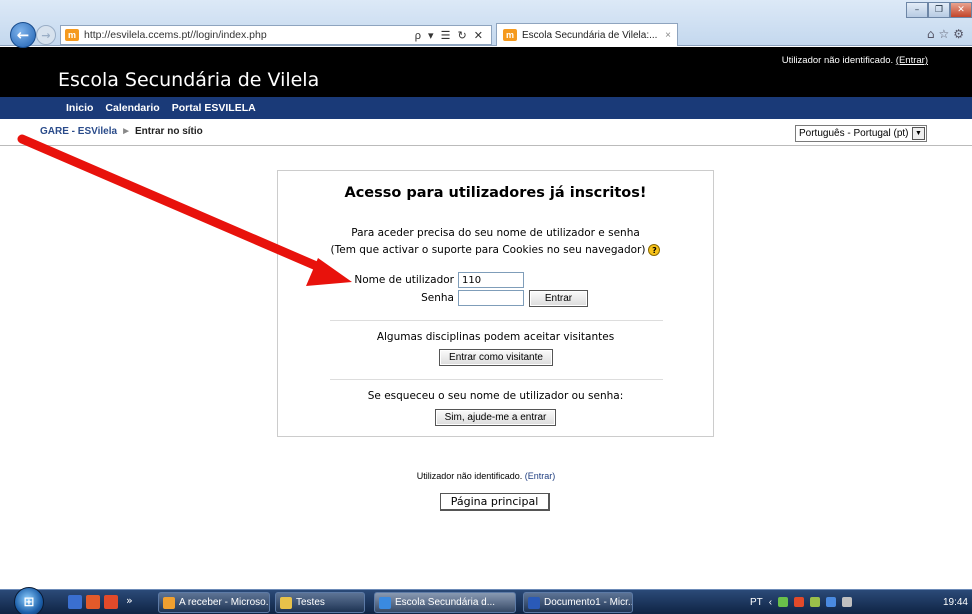 The width and height of the screenshot is (972, 614). Describe the element at coordinates (495, 502) in the screenshot. I see `home-page-button: Página principal` at that location.